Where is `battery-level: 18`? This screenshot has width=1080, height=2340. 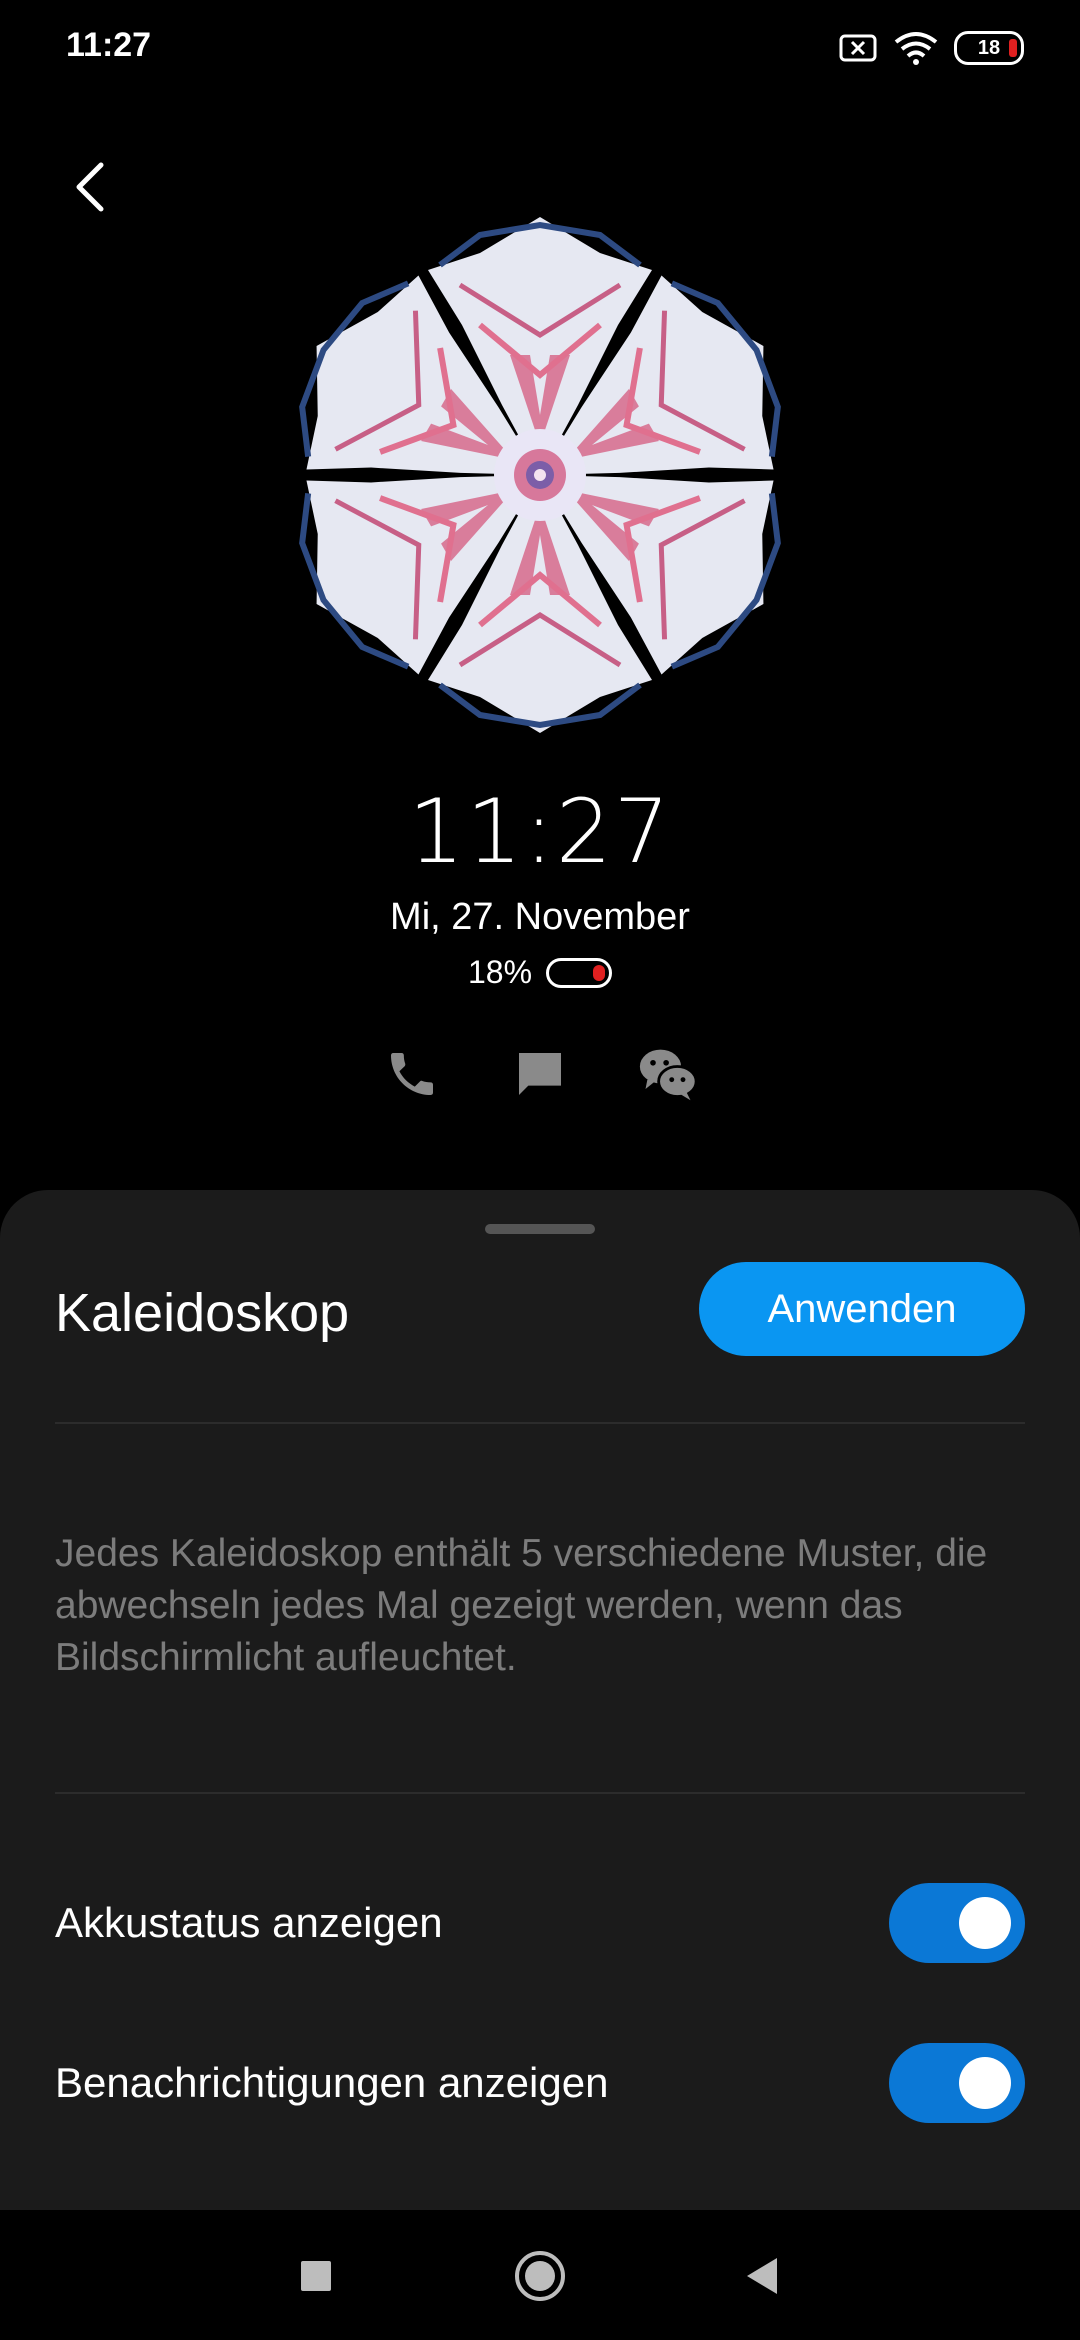 battery-level: 18 is located at coordinates (989, 47).